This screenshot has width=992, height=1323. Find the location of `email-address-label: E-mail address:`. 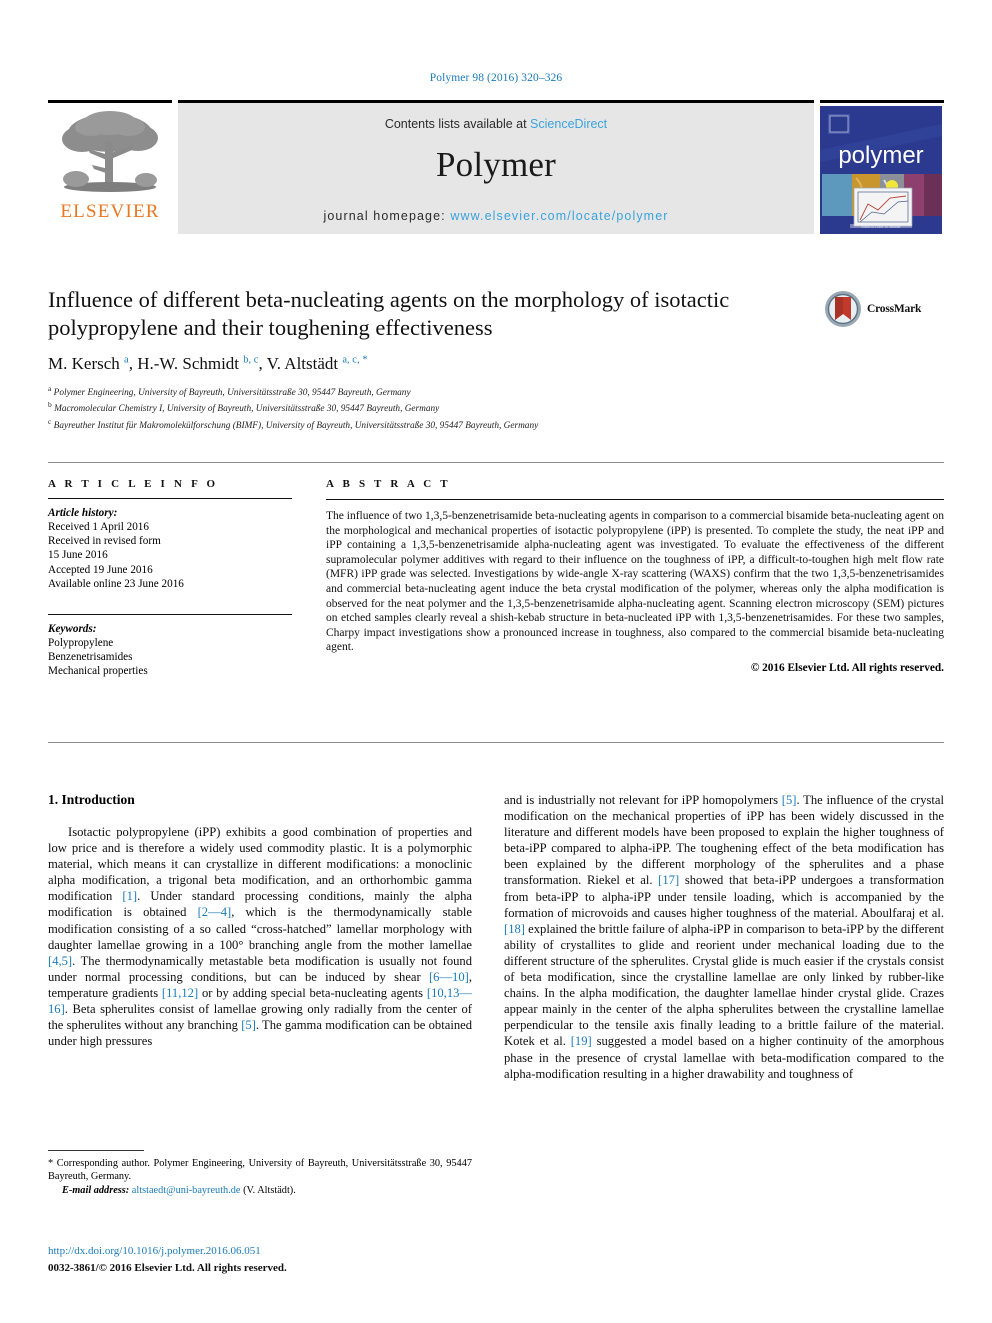

email-address-label: E-mail address: is located at coordinates (96, 1190).